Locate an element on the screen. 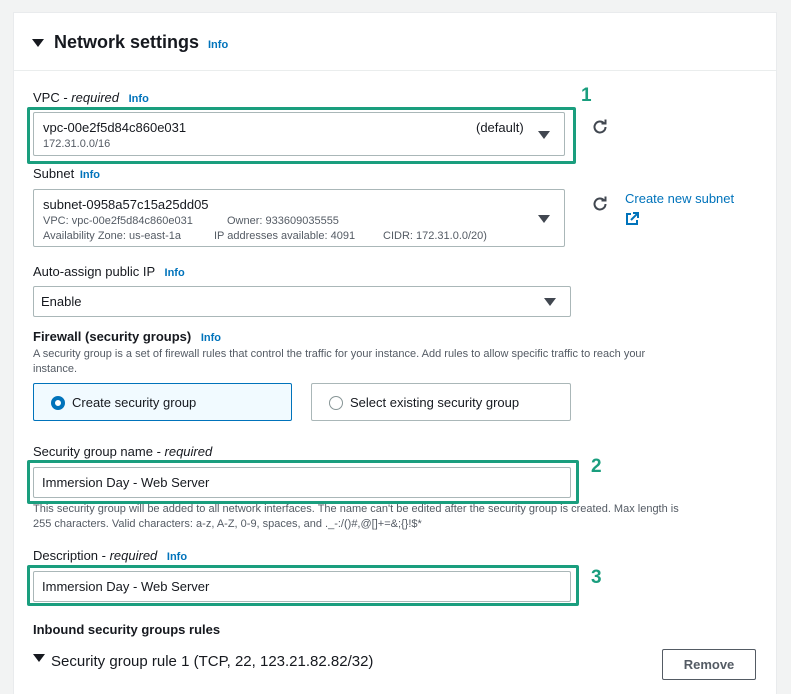  subnet-cidr: CIDR: 172.31.0.0/20) is located at coordinates (435, 236).